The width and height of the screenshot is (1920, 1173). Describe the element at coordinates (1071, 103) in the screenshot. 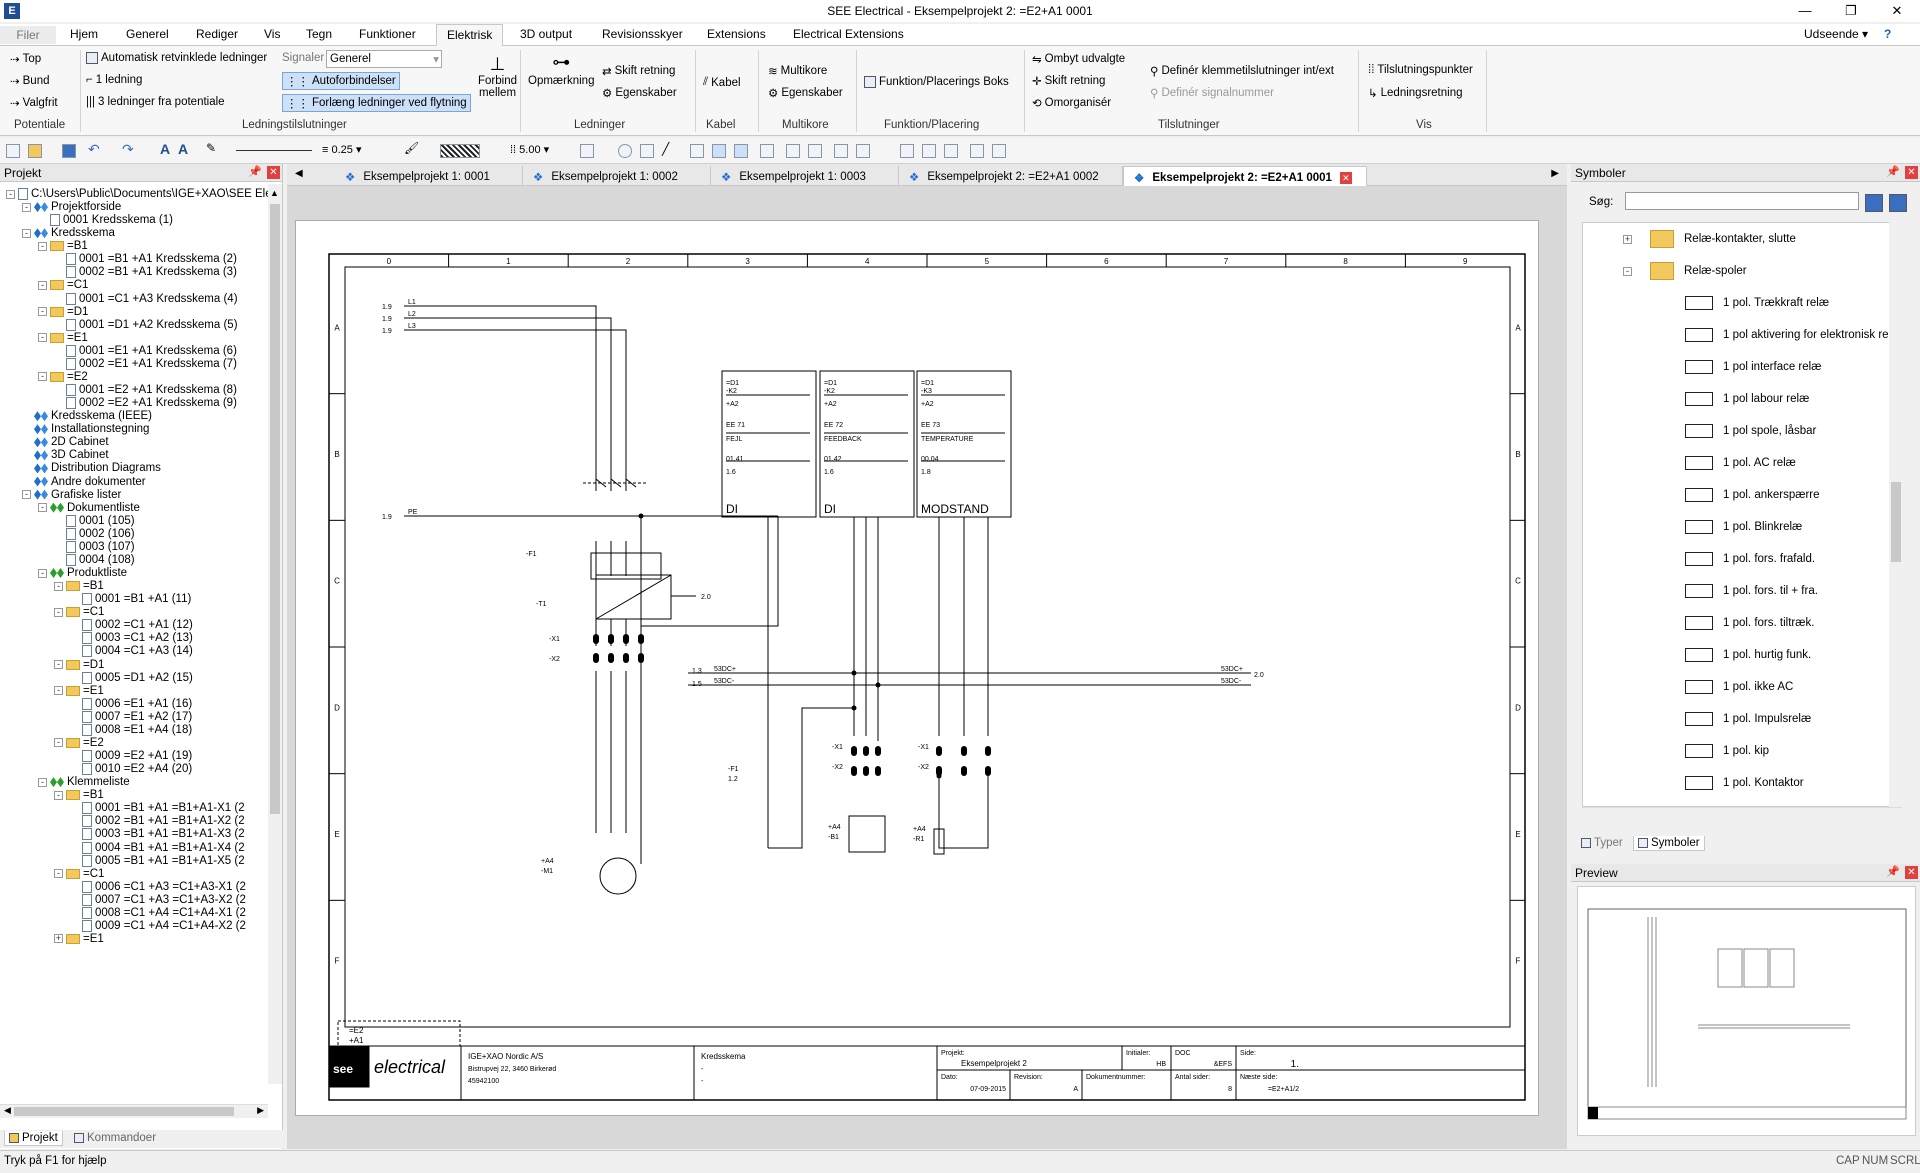

I see `reorganize-button: ⟲ Omorganisér` at that location.